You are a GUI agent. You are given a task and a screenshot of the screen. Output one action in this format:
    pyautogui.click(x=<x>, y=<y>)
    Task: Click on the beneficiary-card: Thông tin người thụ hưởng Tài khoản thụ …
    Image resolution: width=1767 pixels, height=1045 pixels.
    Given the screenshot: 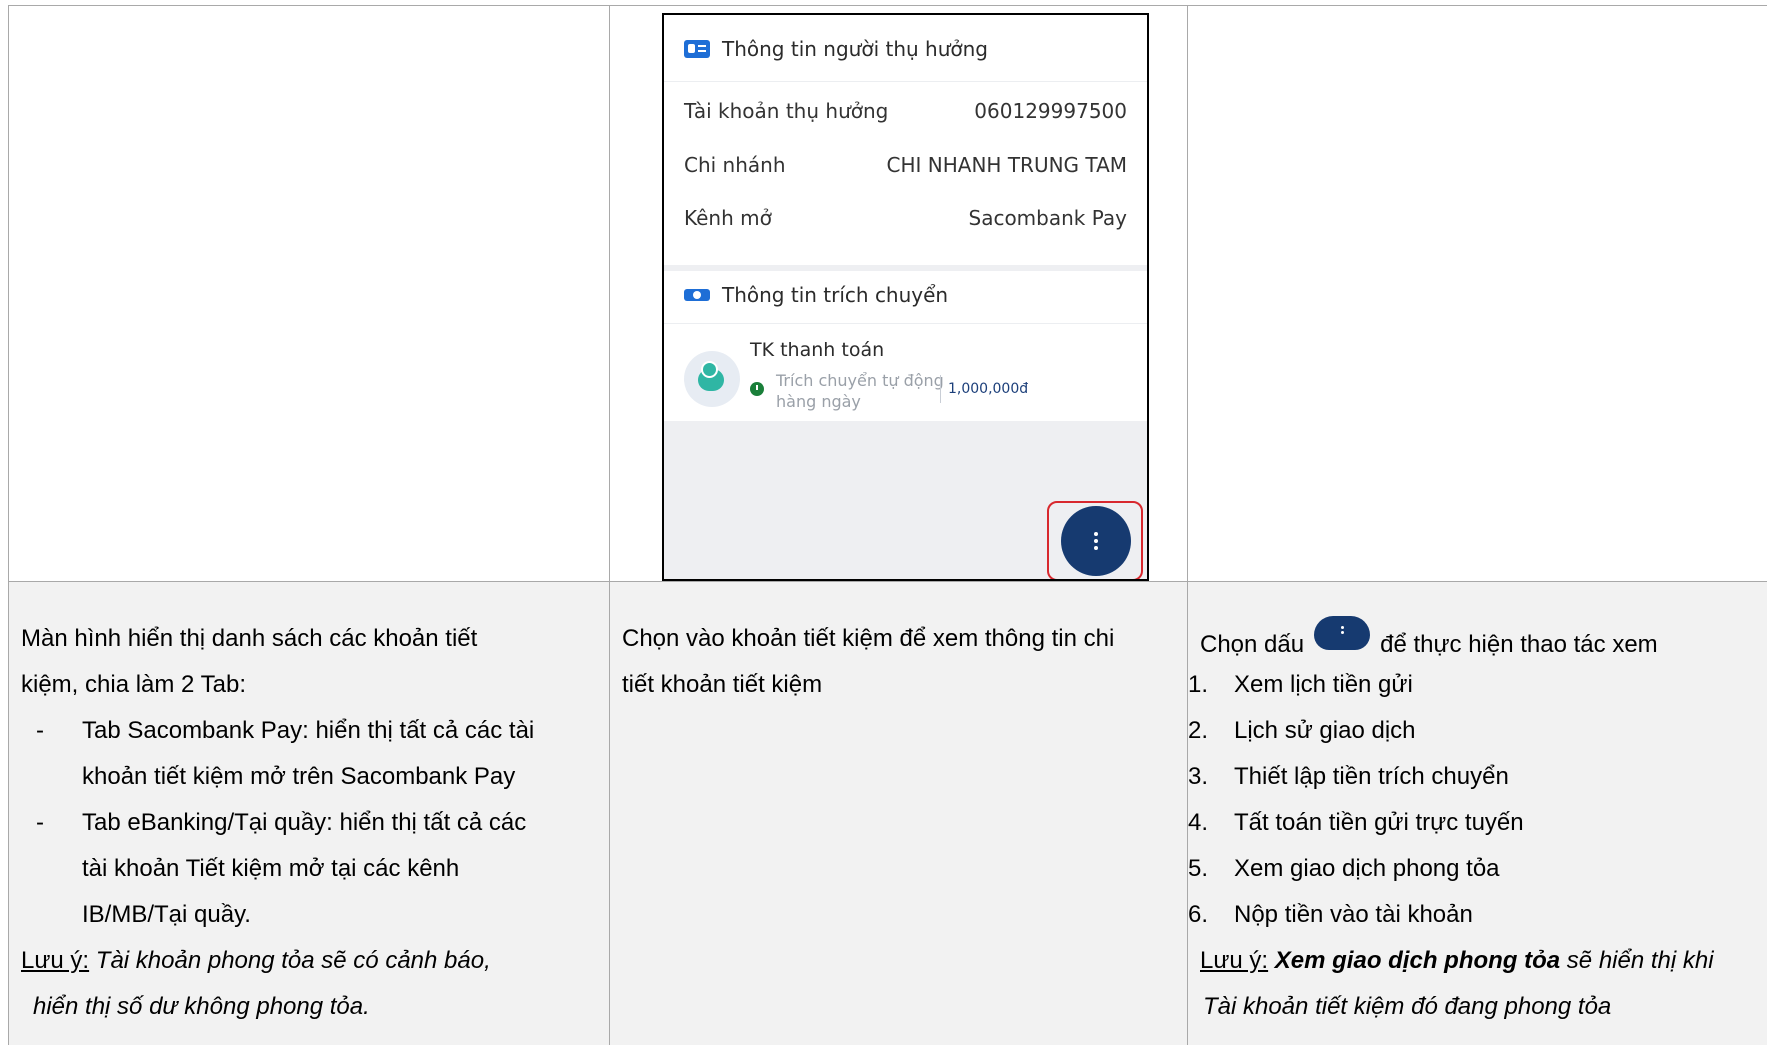 What is the action you would take?
    pyautogui.click(x=905, y=140)
    